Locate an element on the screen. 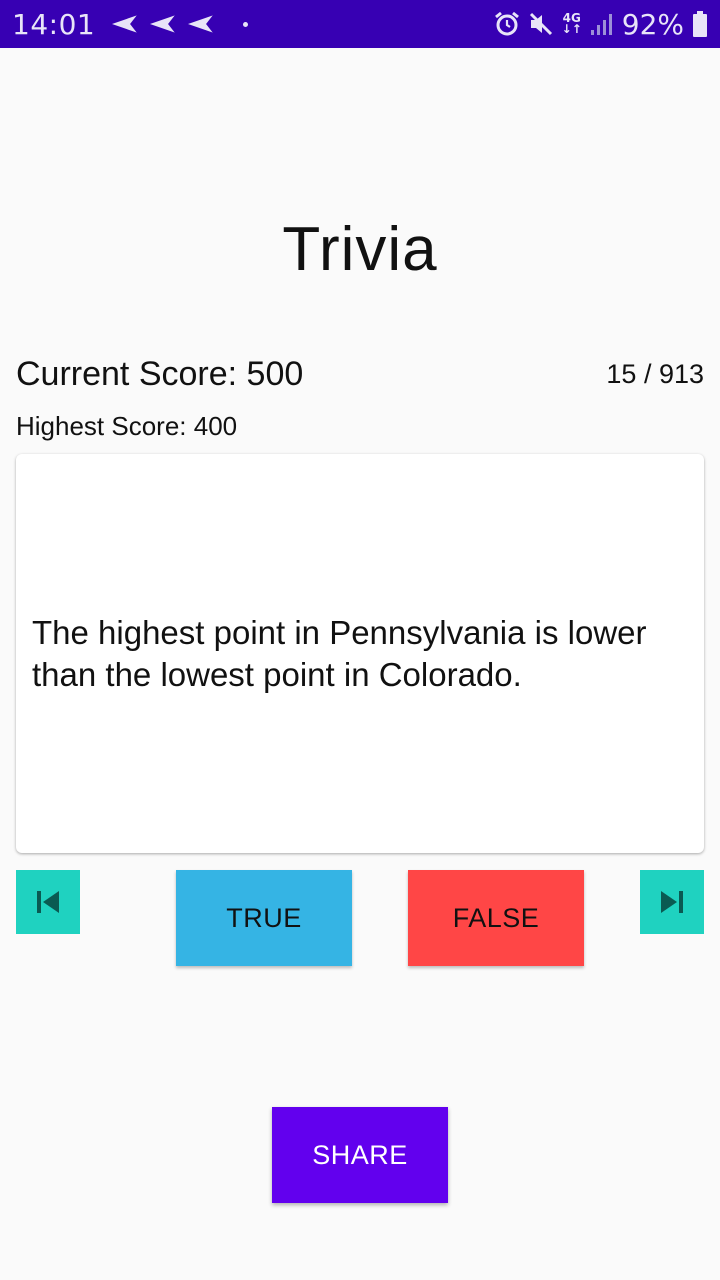 Image resolution: width=720 pixels, height=1280 pixels. signal-icon is located at coordinates (601, 24).